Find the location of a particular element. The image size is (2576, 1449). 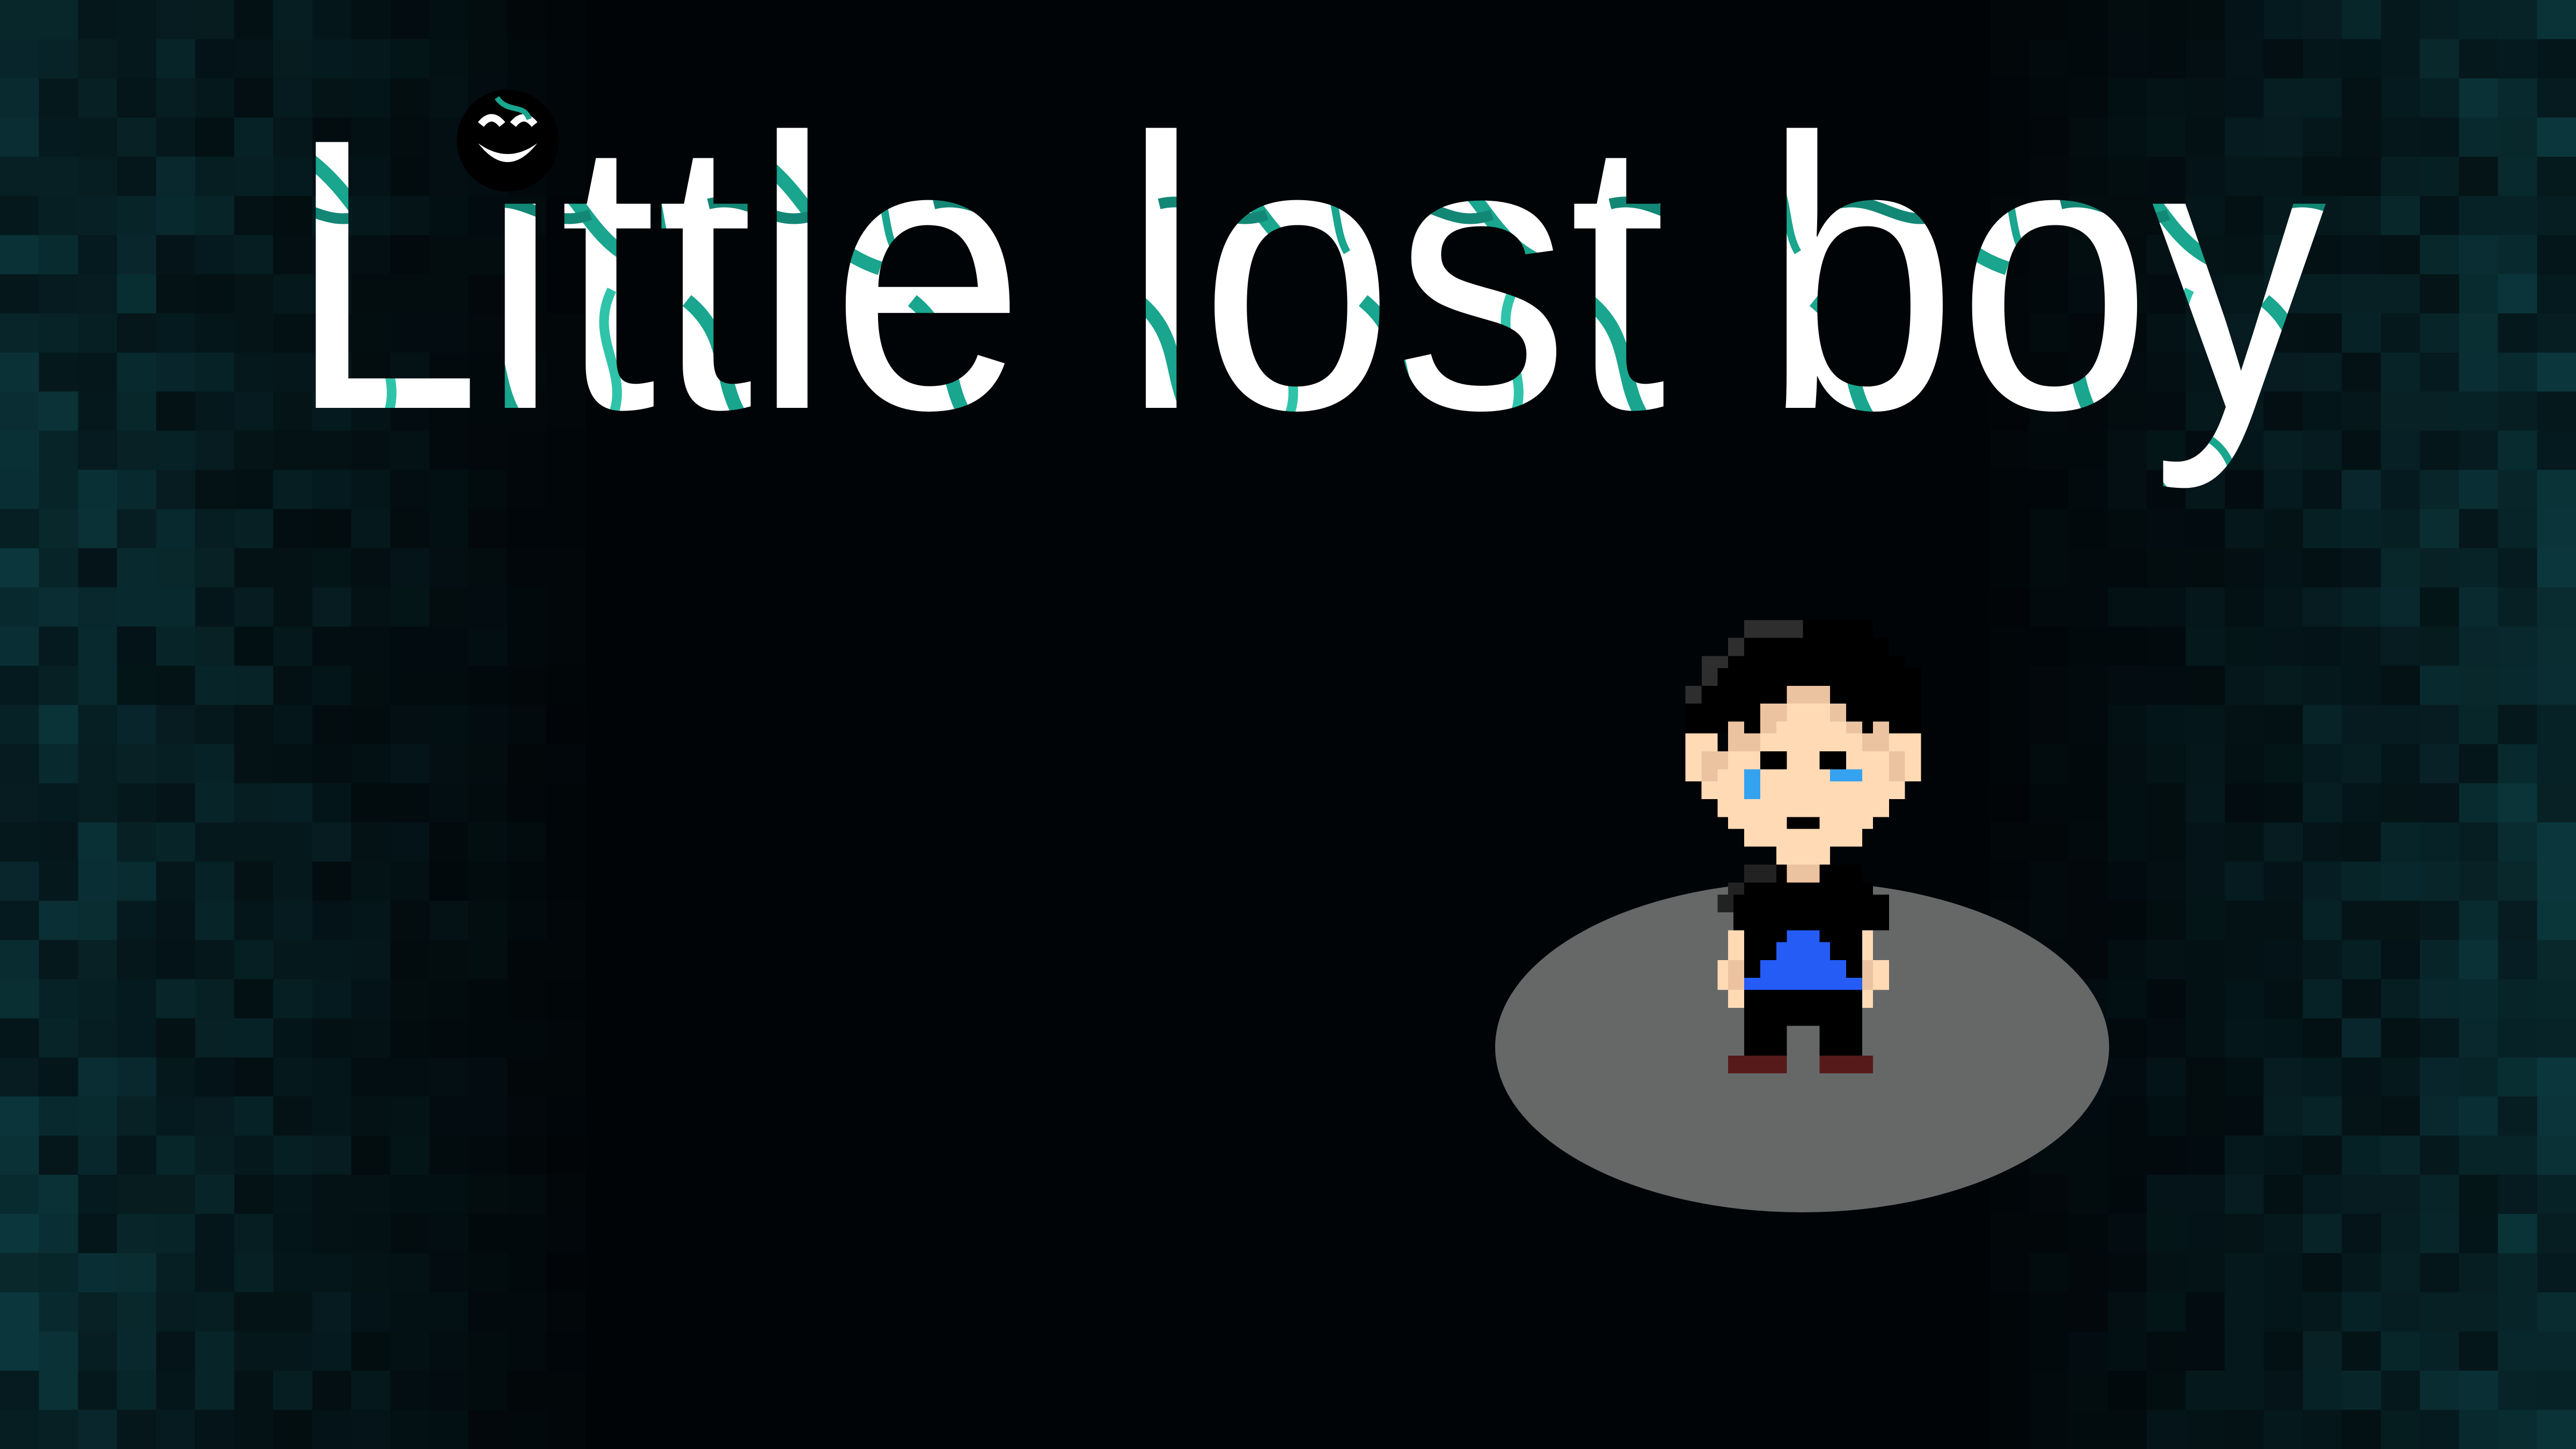

grinning-face-emblem-icon is located at coordinates (508, 141).